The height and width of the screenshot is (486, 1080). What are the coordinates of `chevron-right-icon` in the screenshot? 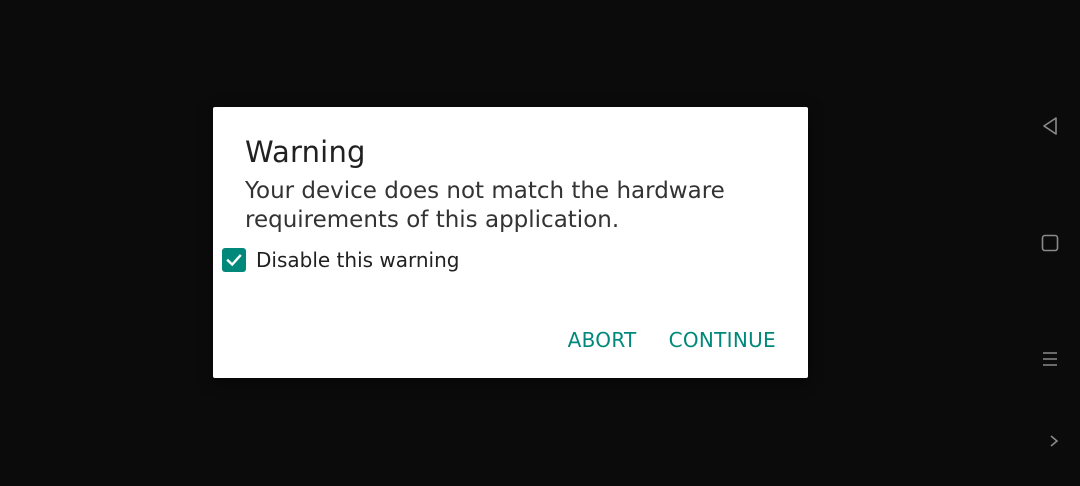 It's located at (1054, 441).